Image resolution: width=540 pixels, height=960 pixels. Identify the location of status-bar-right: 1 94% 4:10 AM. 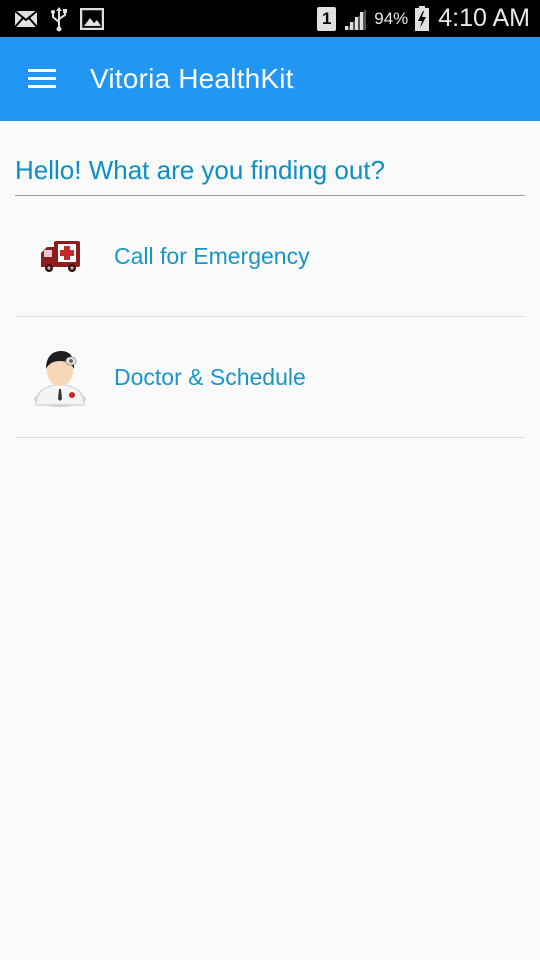
(428, 18).